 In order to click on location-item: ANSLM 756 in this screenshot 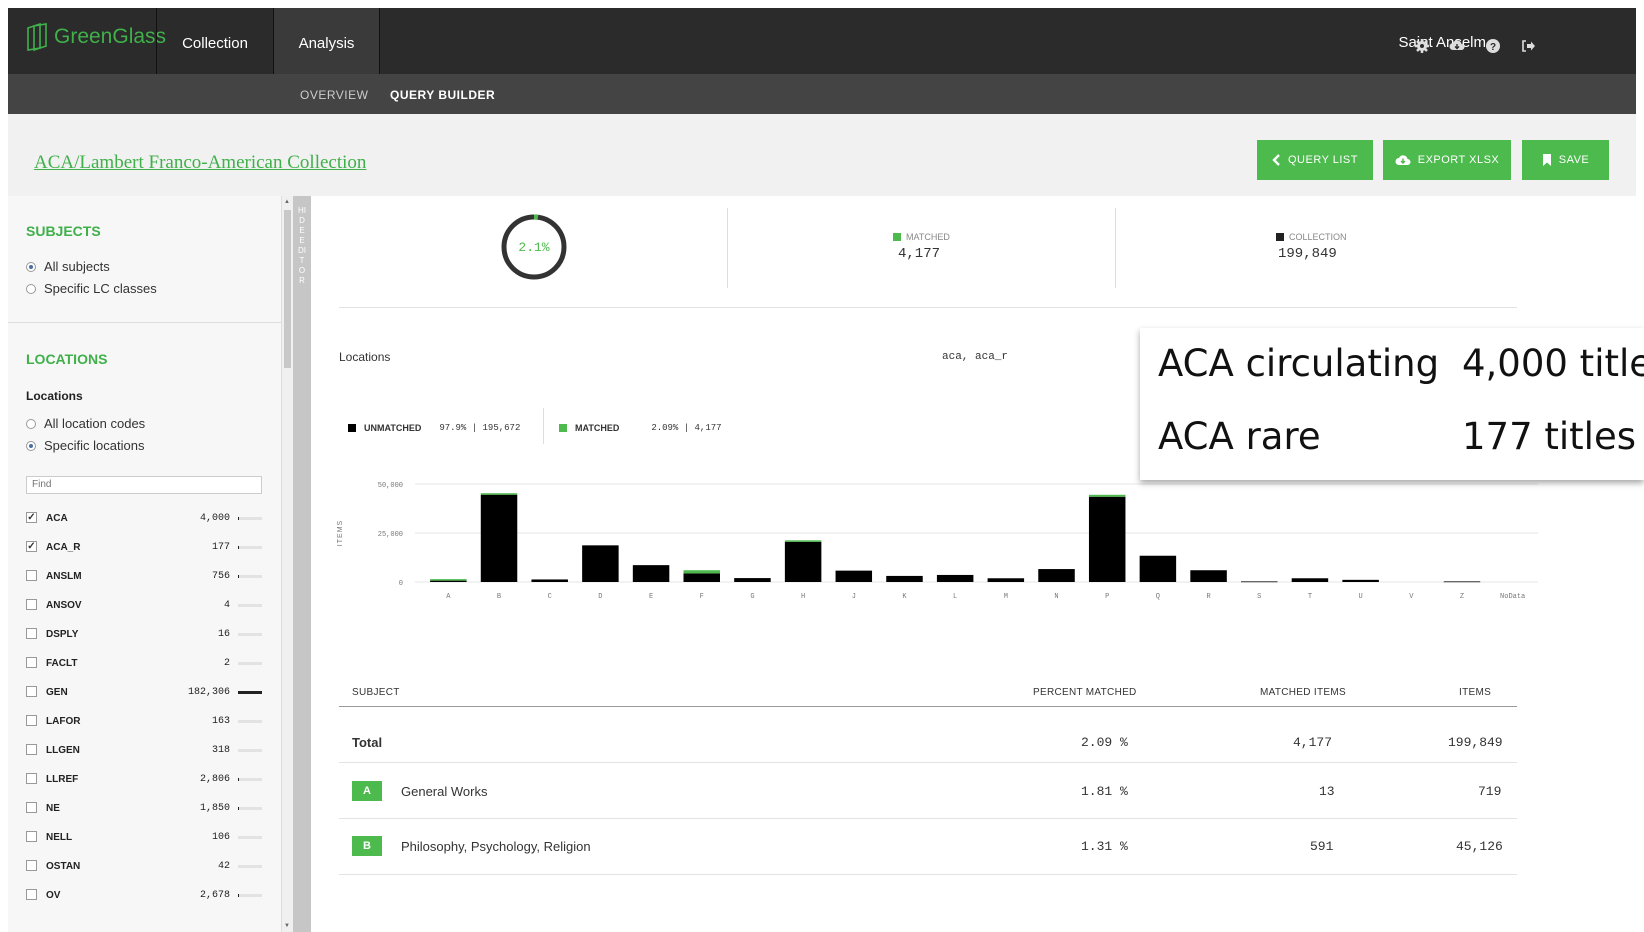, I will do `click(146, 577)`.